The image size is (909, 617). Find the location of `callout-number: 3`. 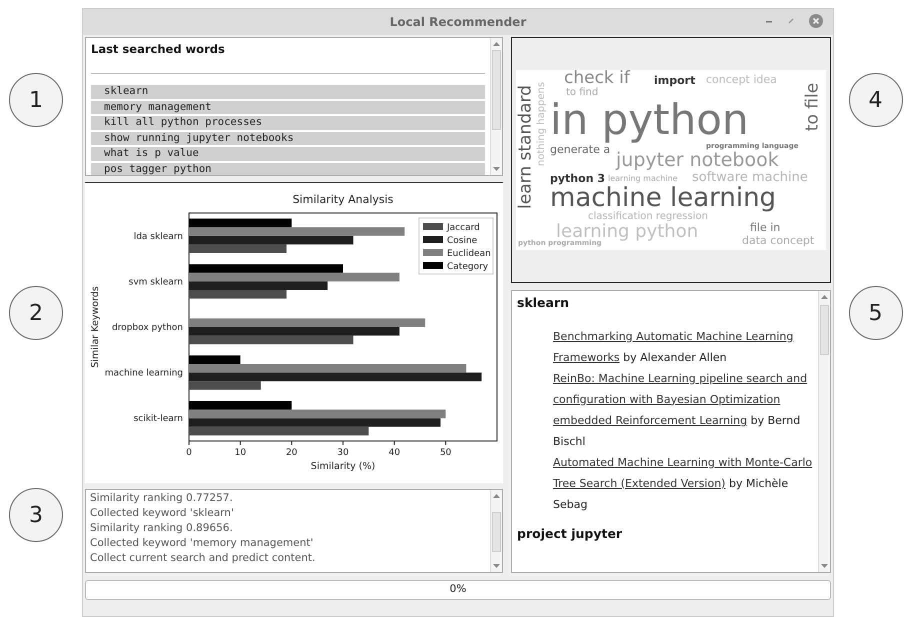

callout-number: 3 is located at coordinates (36, 515).